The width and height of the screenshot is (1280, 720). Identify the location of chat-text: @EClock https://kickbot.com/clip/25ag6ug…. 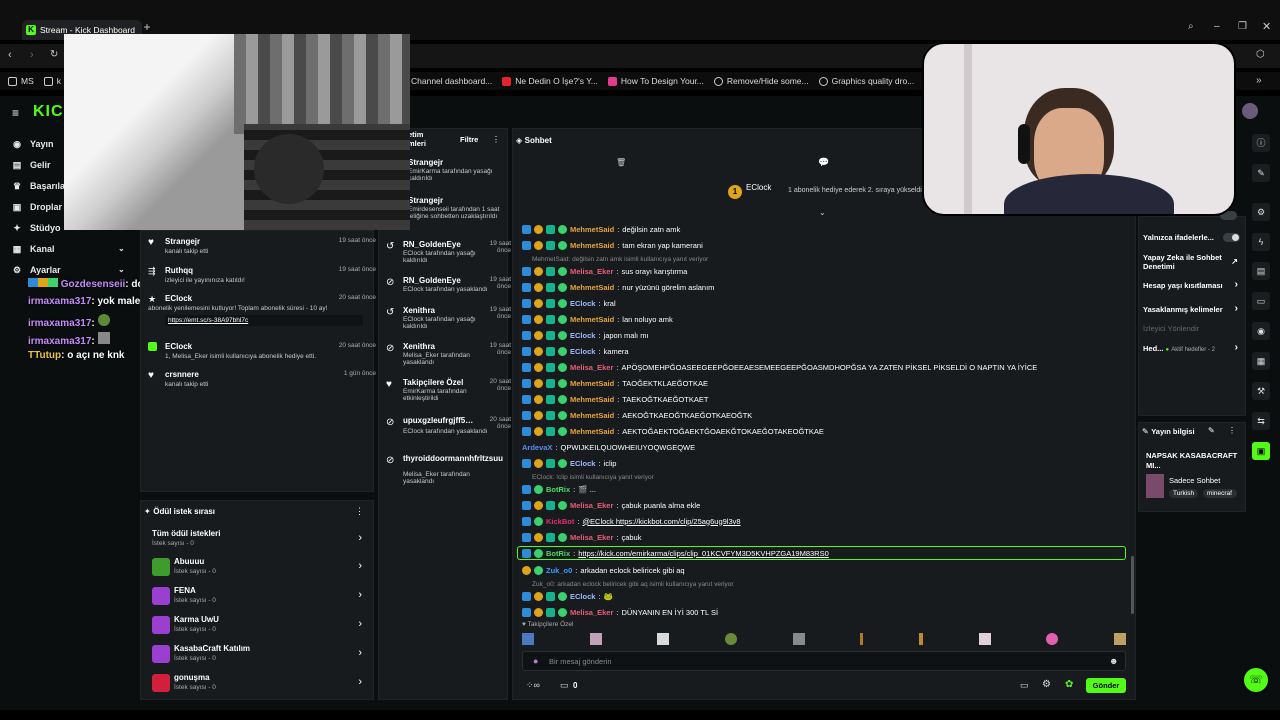
(661, 521).